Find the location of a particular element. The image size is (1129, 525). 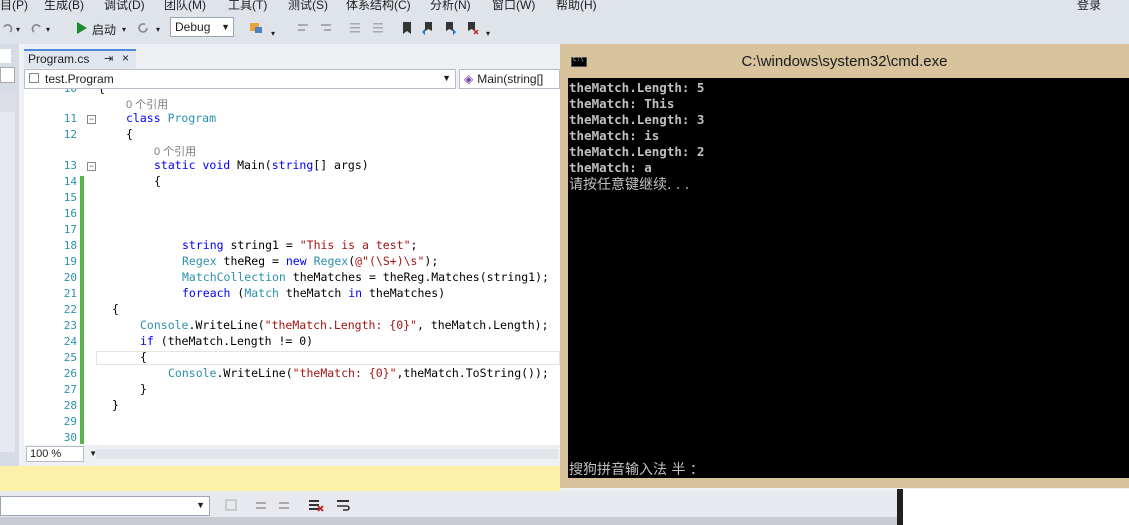

change-tracking-bar is located at coordinates (82, 310).